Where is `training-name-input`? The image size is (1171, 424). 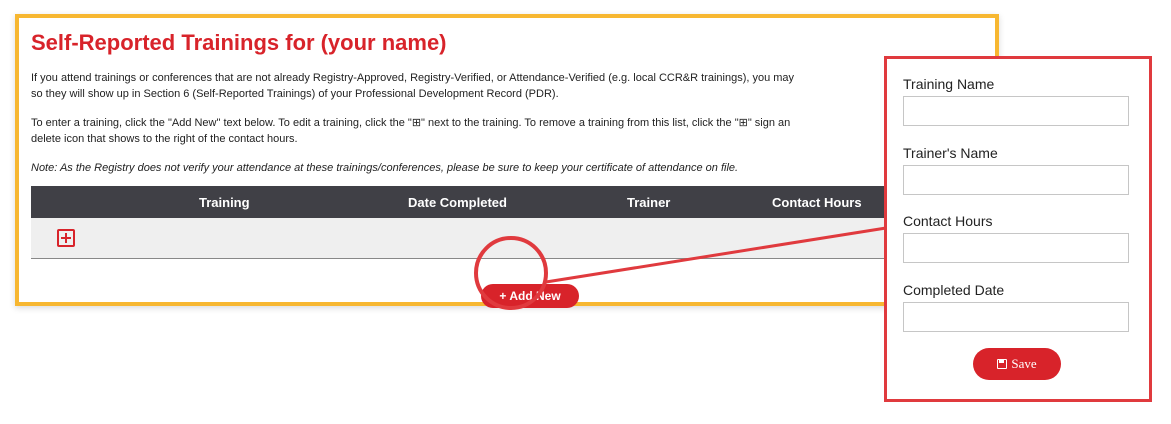 training-name-input is located at coordinates (1016, 111).